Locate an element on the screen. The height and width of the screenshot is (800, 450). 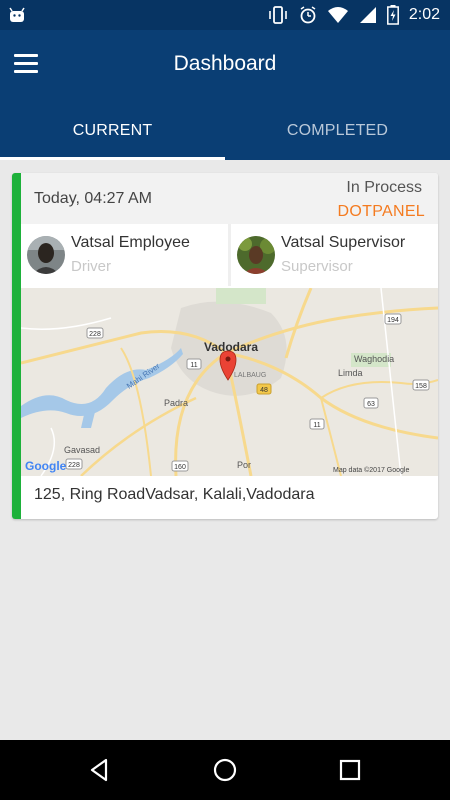
tab-completed: COMPLETED is located at coordinates (337, 131).